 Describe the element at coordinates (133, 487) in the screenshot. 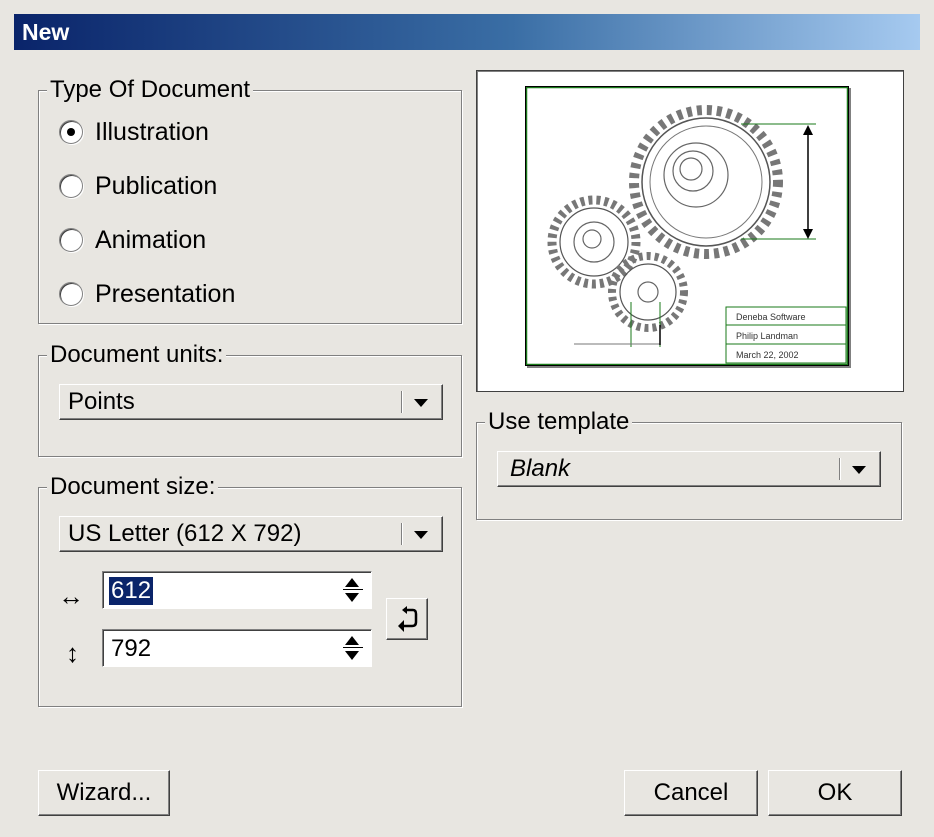

I see `document-size-legend: Document size:` at that location.